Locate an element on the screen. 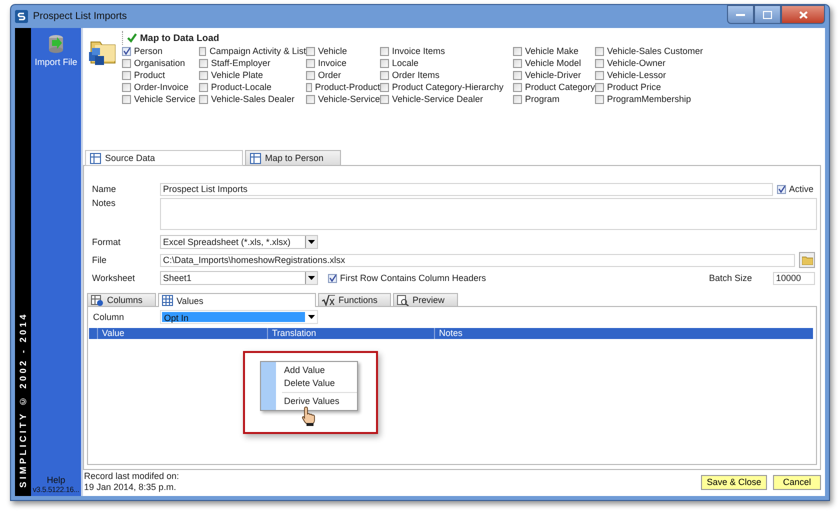 This screenshot has width=840, height=514. tab: Functions is located at coordinates (354, 299).